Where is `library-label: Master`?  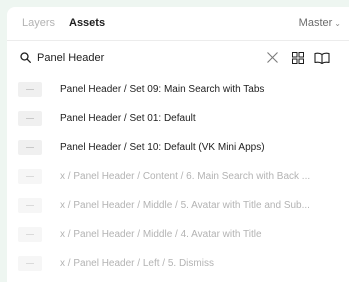
library-label: Master is located at coordinates (315, 23).